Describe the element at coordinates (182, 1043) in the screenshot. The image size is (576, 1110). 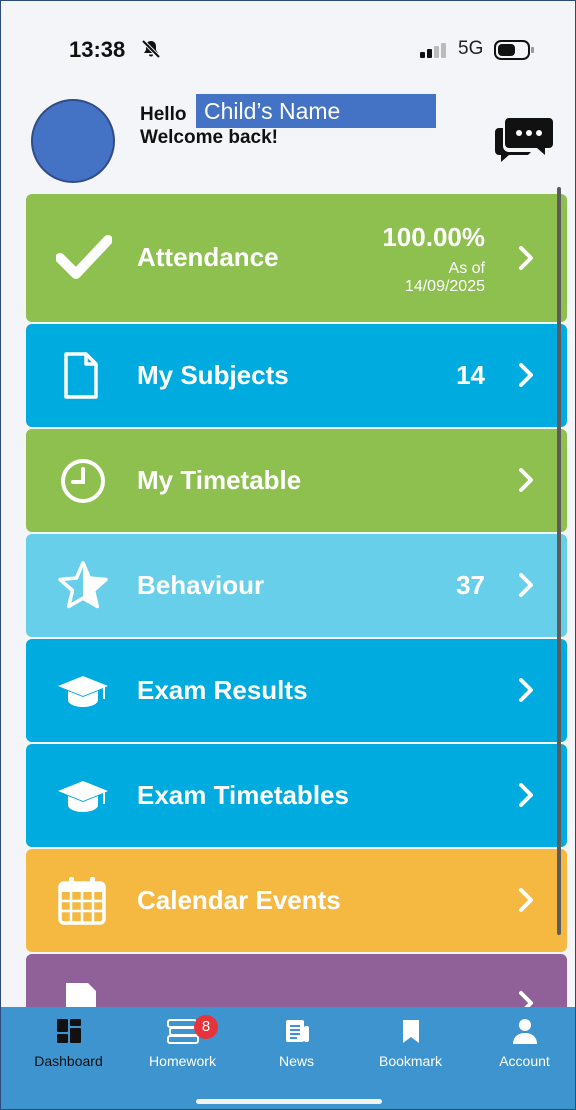
I see `tab-homework: Homework` at that location.